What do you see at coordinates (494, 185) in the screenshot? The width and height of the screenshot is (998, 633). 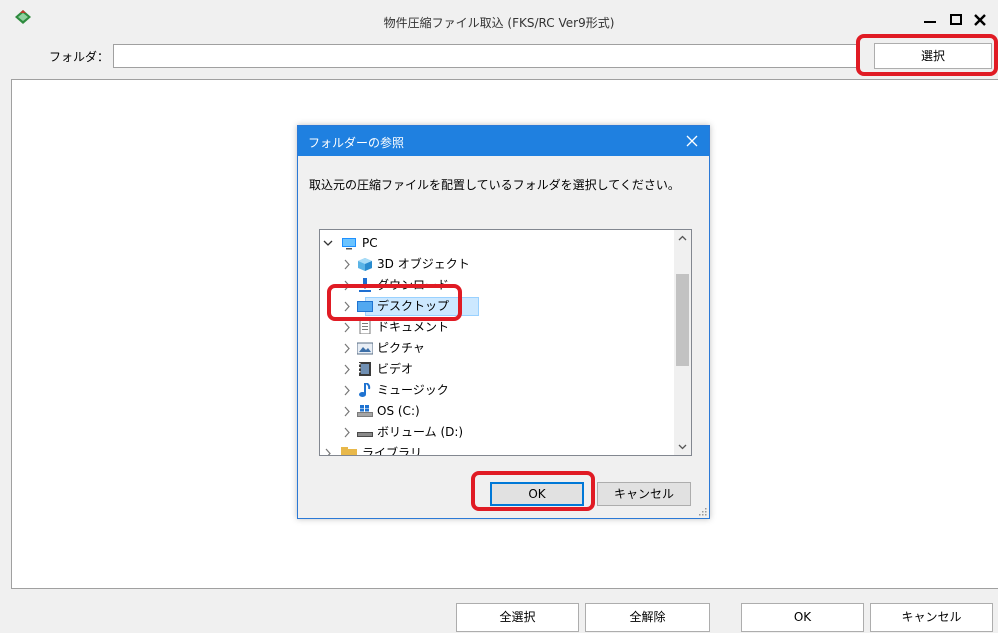 I see `dialog-instruction: 取込元の圧縮ファイルを配置しているフォルダを選択してください。` at bounding box center [494, 185].